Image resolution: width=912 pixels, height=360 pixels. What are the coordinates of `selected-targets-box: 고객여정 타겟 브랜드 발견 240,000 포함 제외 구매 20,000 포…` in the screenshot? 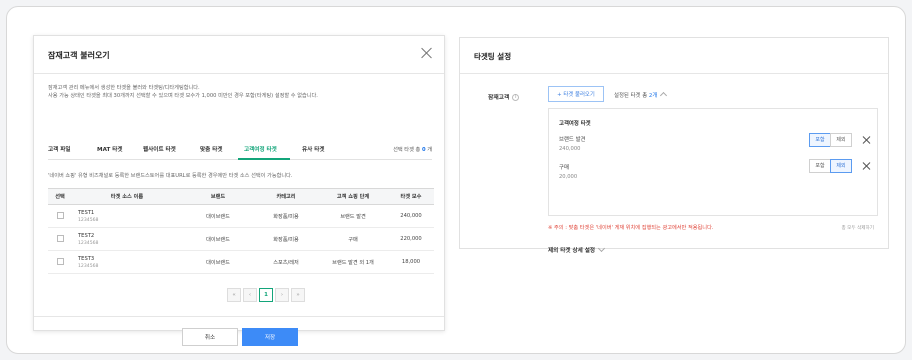 It's located at (713, 162).